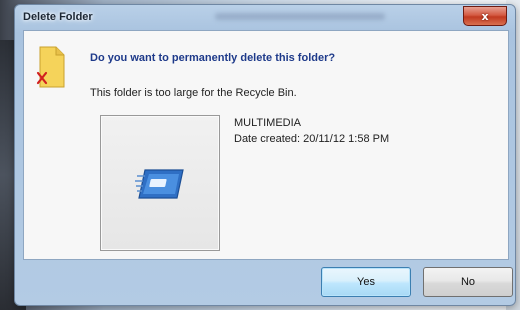 Image resolution: width=520 pixels, height=310 pixels. What do you see at coordinates (58, 17) in the screenshot?
I see `window-title: Delete Folder` at bounding box center [58, 17].